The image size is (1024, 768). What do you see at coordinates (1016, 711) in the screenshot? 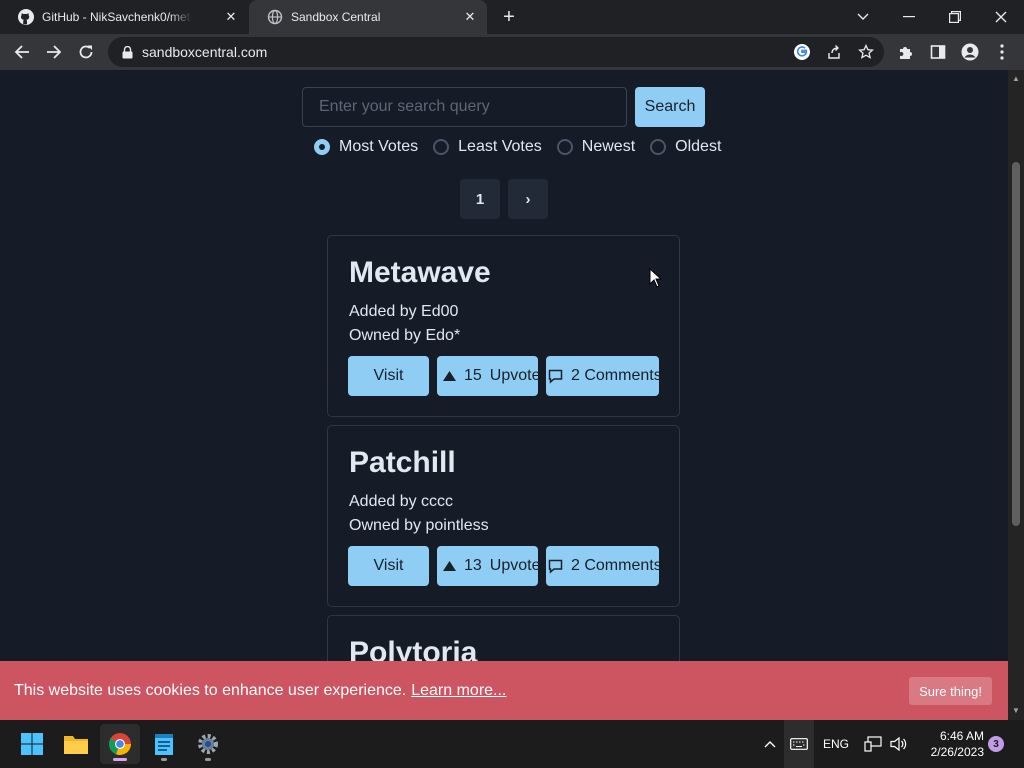
I see `scroll-down-arrow-icon: ▼` at bounding box center [1016, 711].